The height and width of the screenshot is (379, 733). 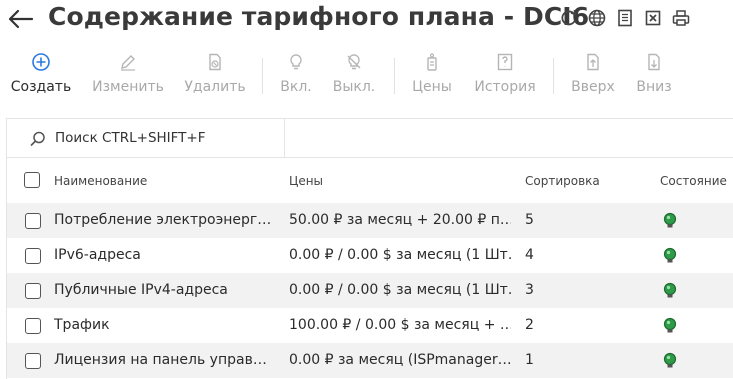 I want to click on toolbar: Создать Изменить Удалить Вкл. Выкл. Цены, so click(x=366, y=75).